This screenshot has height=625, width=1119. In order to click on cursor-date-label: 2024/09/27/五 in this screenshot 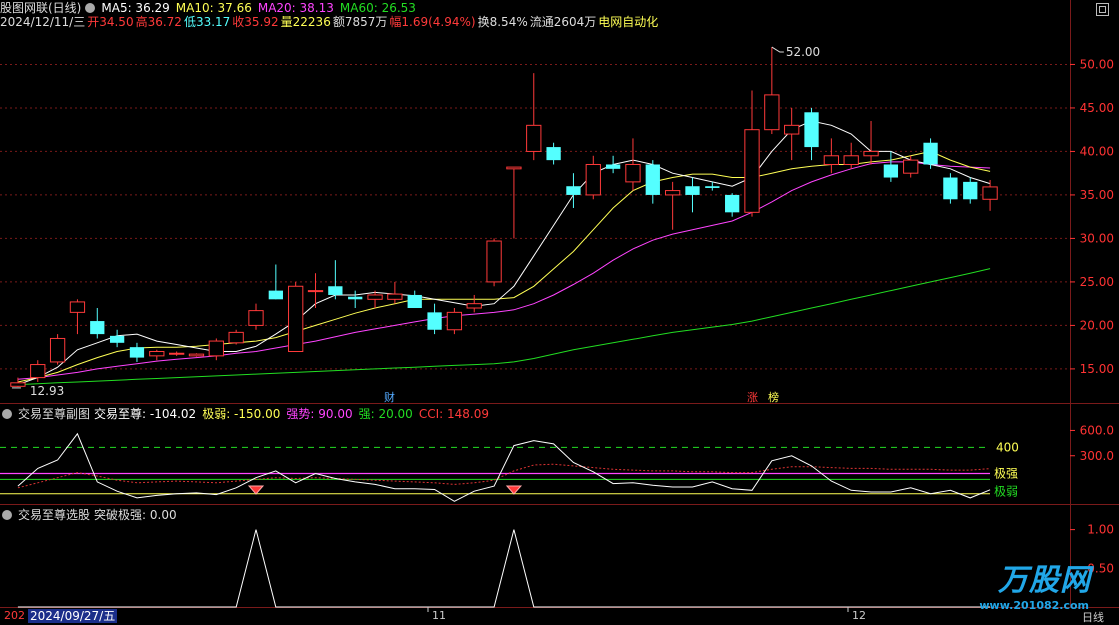, I will do `click(73, 616)`.